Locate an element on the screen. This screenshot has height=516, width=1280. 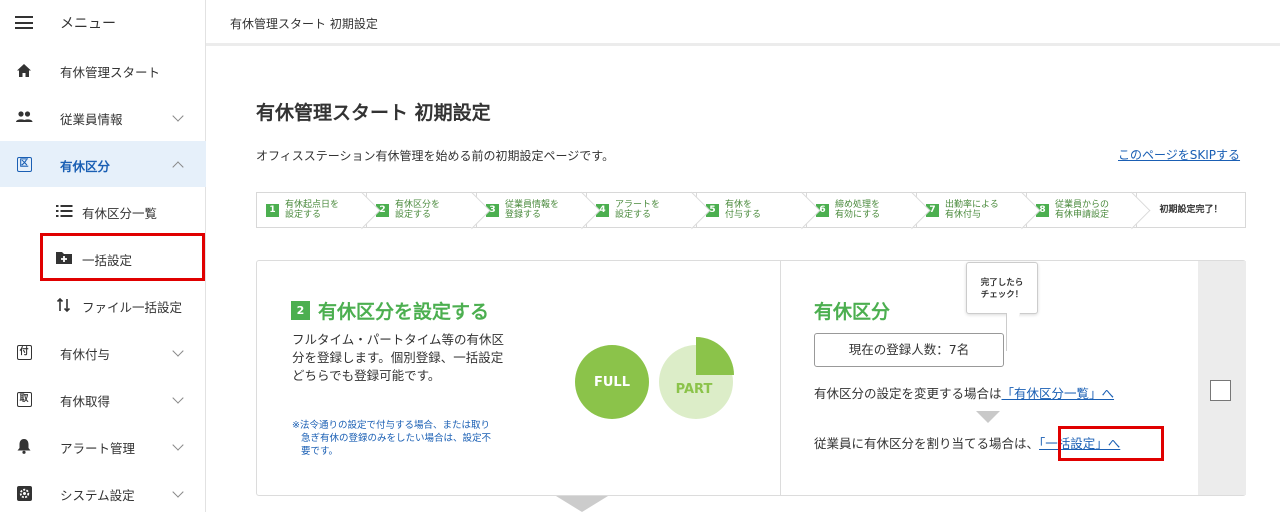
sidebar-item-start: 有休管理スタート is located at coordinates (103, 70).